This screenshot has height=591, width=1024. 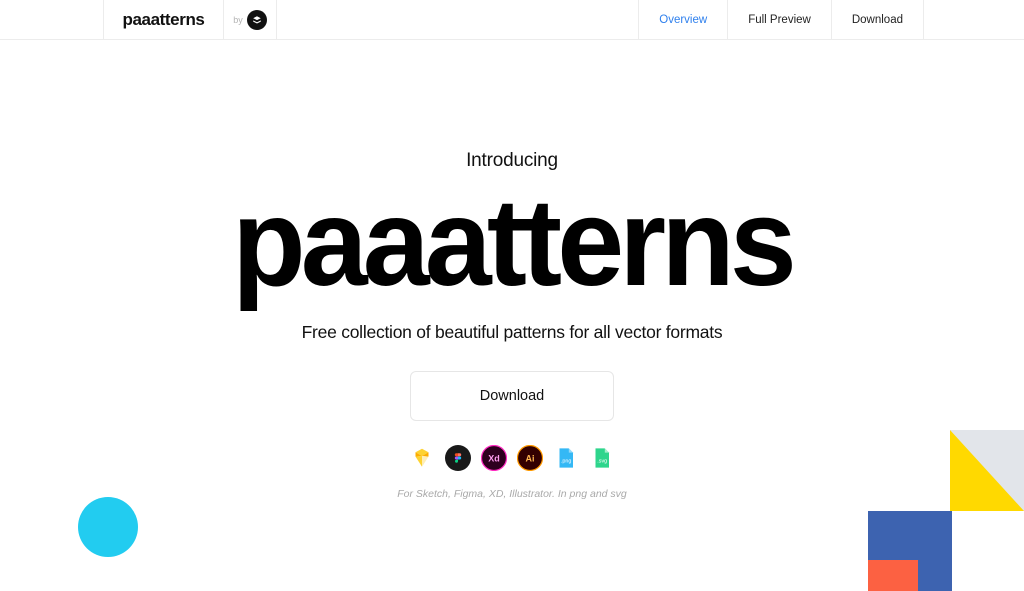 I want to click on adobe-illustrator-icon: Ai, so click(x=530, y=458).